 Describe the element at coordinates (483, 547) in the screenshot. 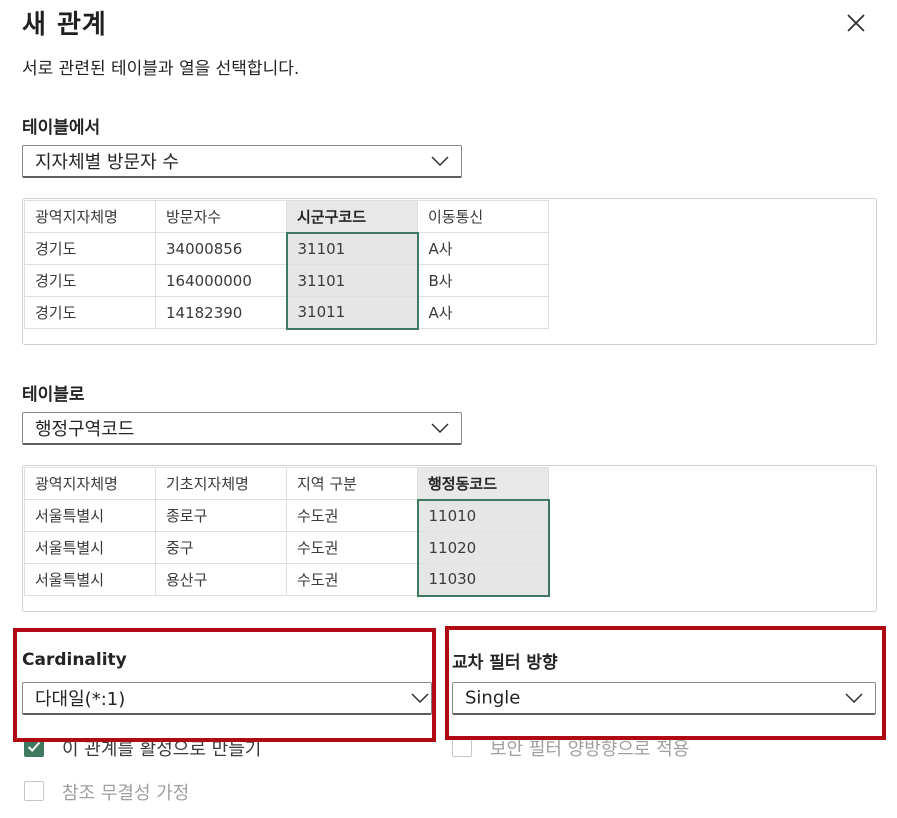

I see `table-cell-selected: 11020` at that location.